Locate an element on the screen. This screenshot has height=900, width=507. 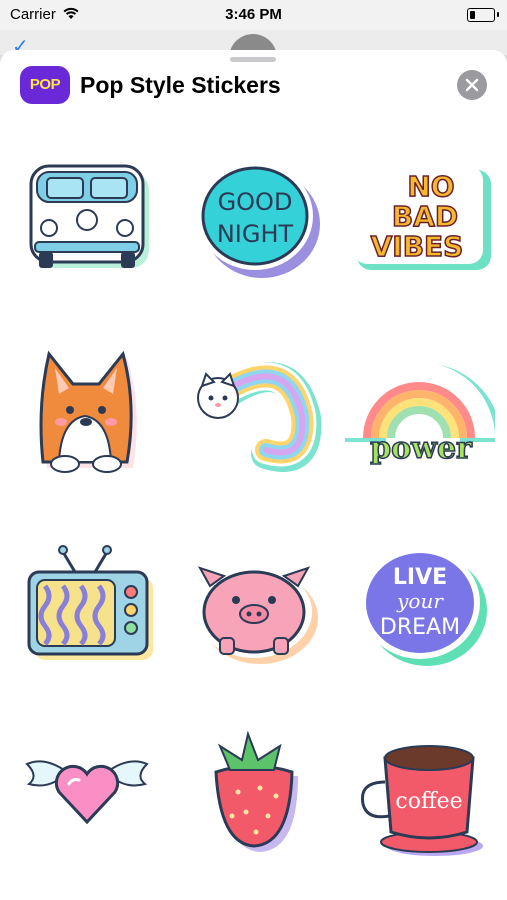
dream-label: DREAM is located at coordinates (420, 627).